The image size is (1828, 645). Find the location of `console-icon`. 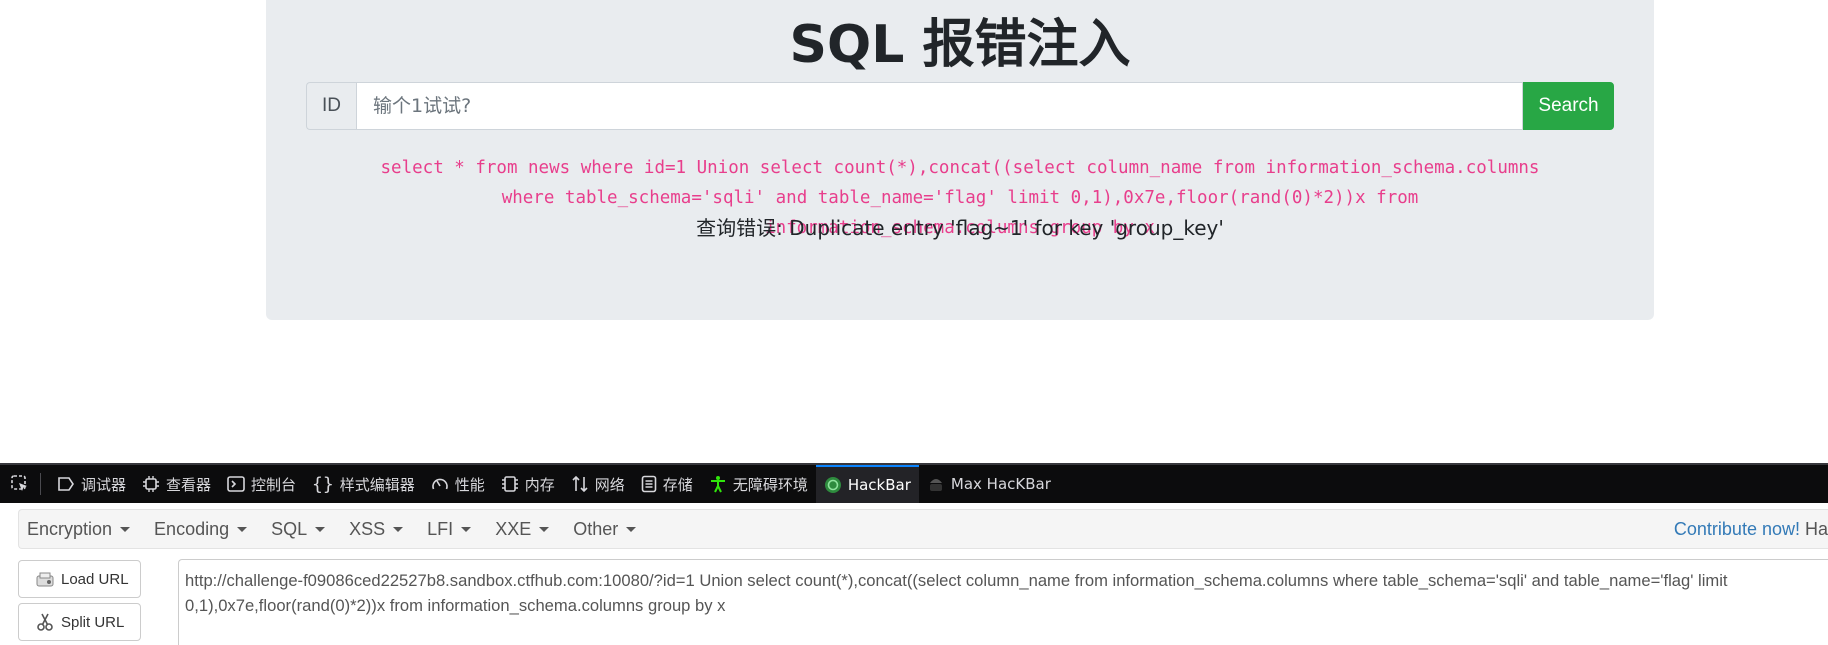

console-icon is located at coordinates (236, 484).